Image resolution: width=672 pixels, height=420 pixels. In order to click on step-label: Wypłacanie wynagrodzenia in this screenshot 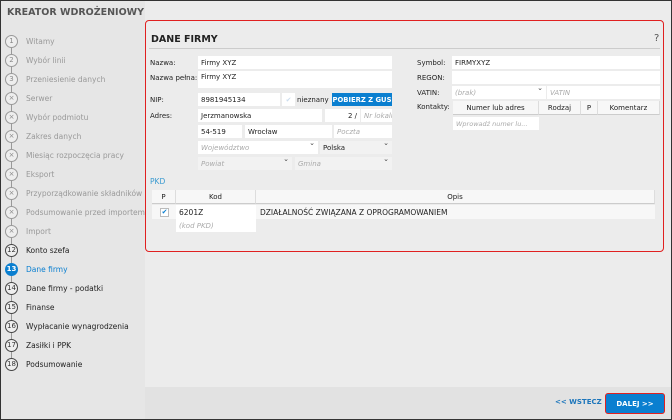, I will do `click(77, 326)`.